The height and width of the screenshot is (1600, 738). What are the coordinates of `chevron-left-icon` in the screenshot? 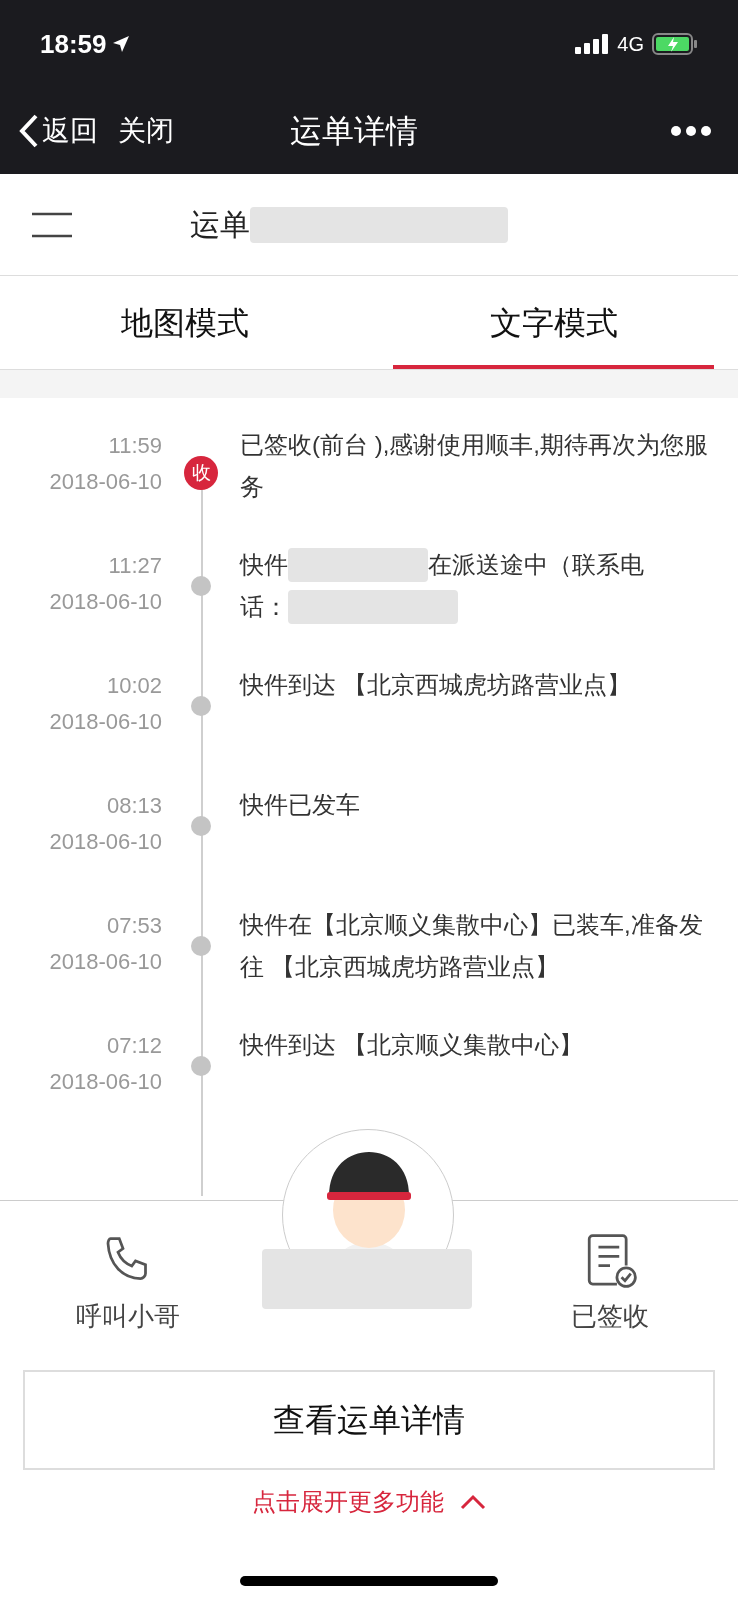 It's located at (29, 131).